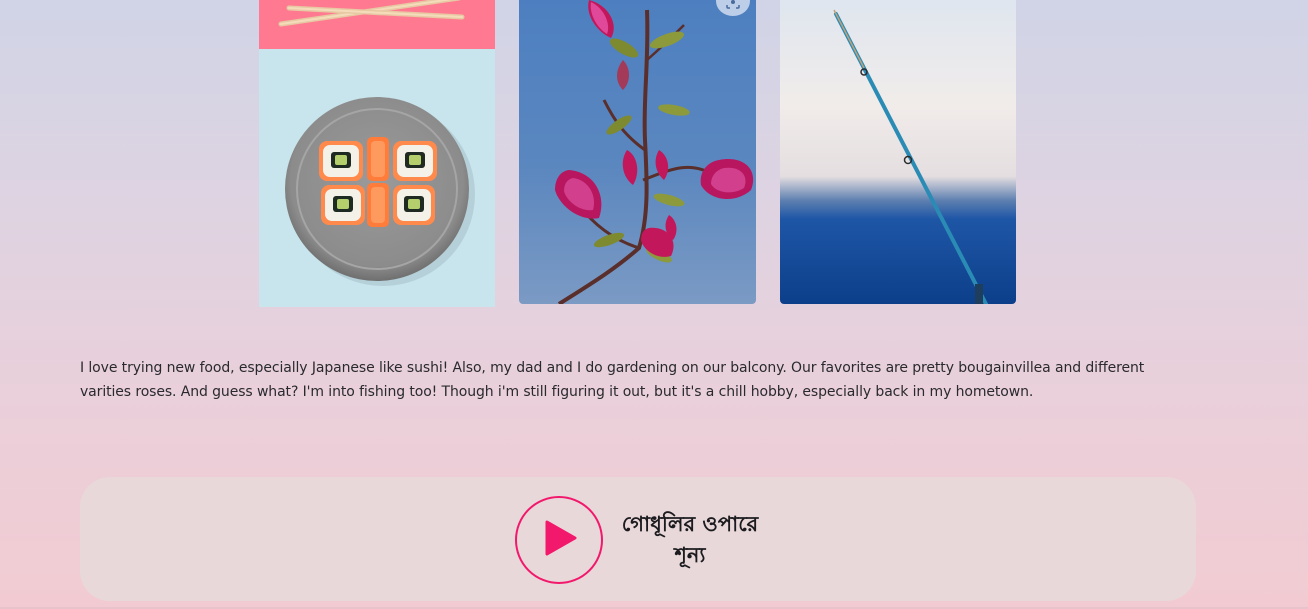 The height and width of the screenshot is (609, 1308). What do you see at coordinates (637, 152) in the screenshot?
I see `bougainvillea-photo` at bounding box center [637, 152].